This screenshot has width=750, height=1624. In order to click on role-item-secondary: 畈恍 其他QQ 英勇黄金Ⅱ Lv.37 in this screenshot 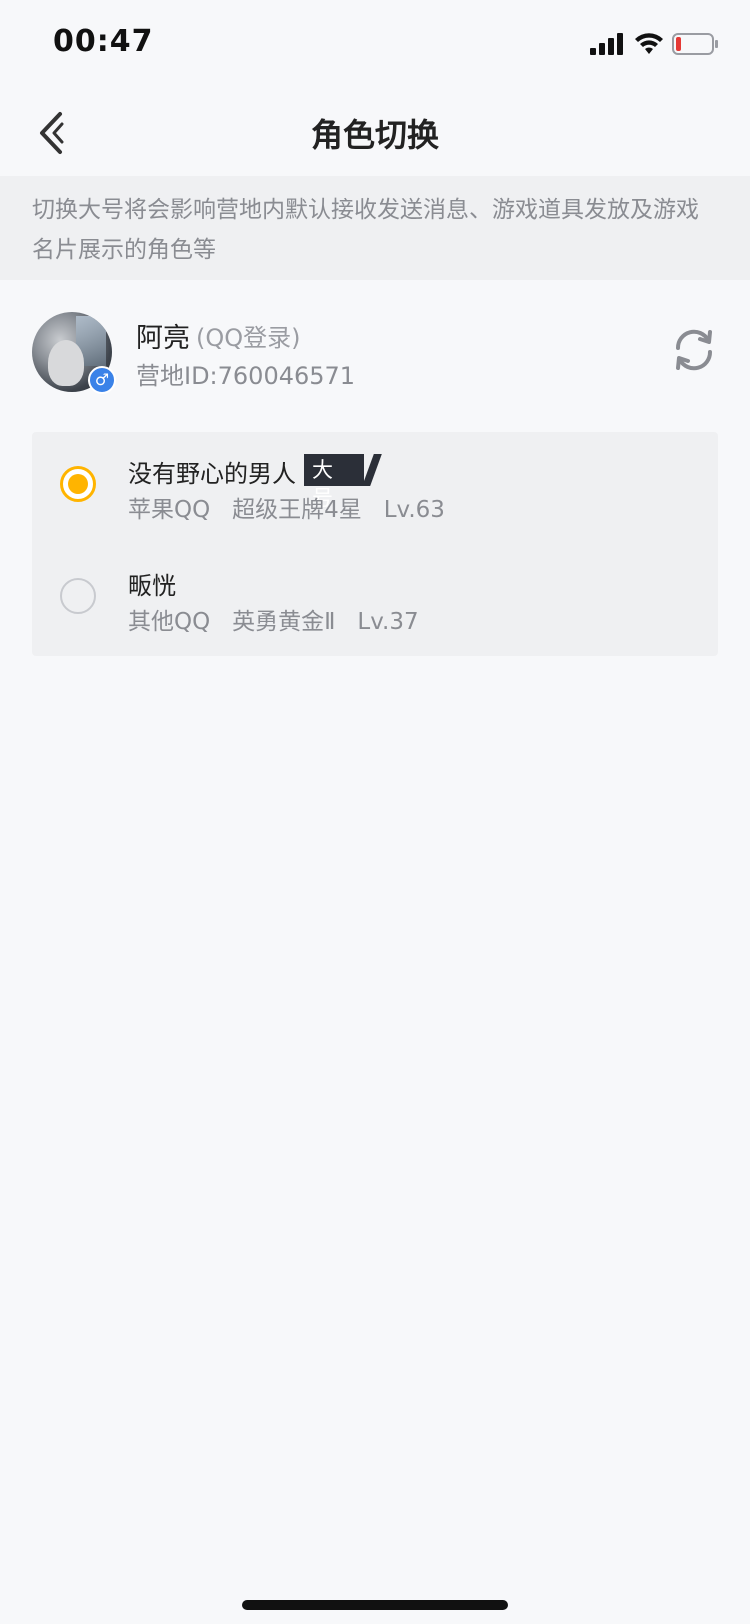, I will do `click(375, 599)`.